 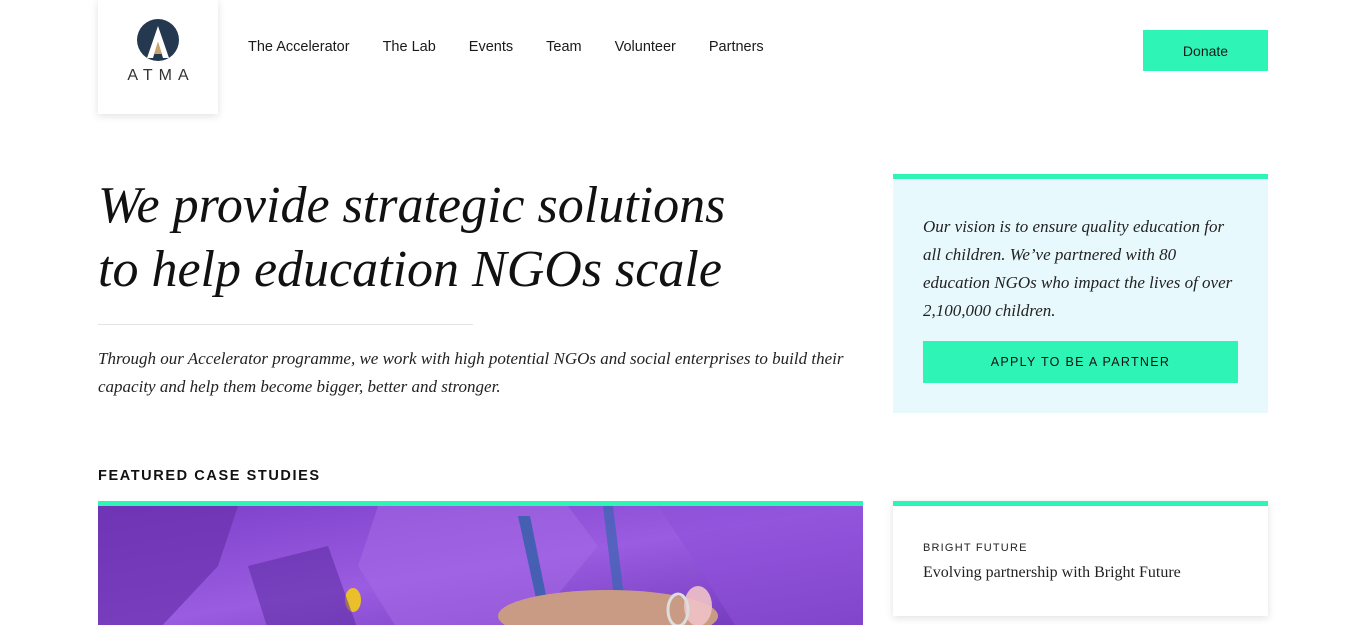 What do you see at coordinates (1080, 362) in the screenshot?
I see `apply-partner-button: APPLY TO BE A PARTNER` at bounding box center [1080, 362].